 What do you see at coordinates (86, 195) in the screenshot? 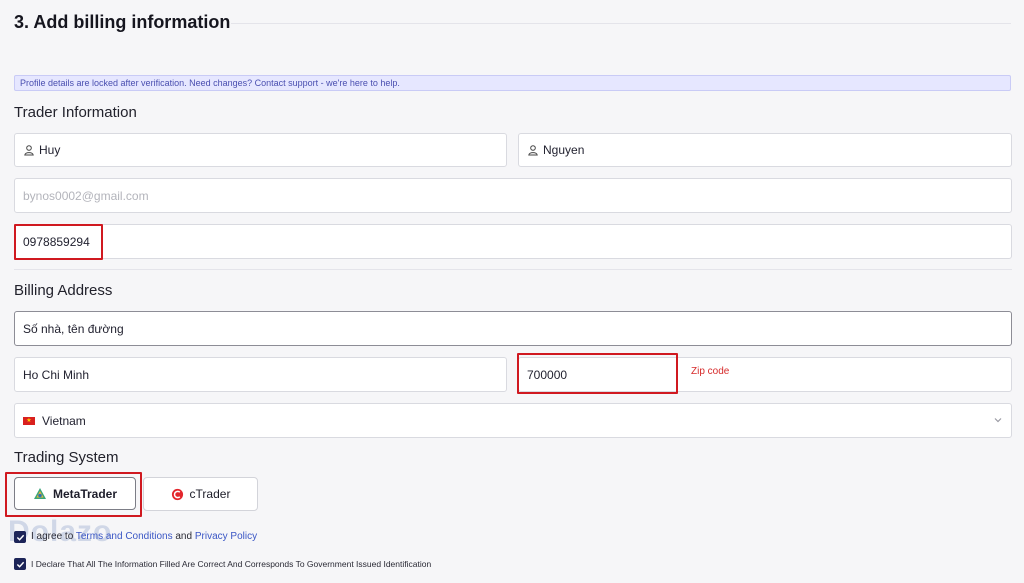
I see `email-placeholder: bynos0002@gmail.com` at bounding box center [86, 195].